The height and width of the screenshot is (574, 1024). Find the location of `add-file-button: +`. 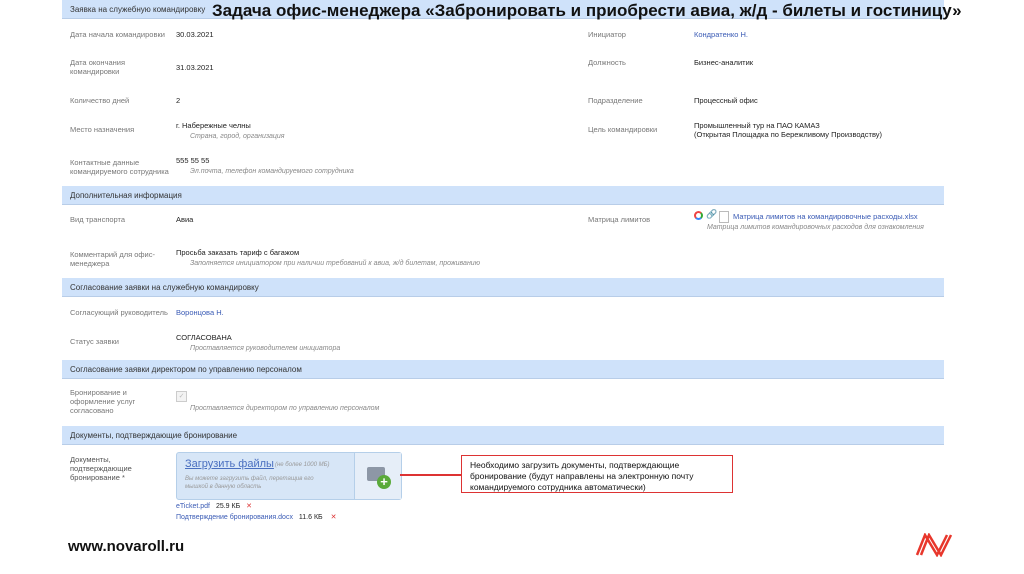

add-file-button: + is located at coordinates (377, 476).